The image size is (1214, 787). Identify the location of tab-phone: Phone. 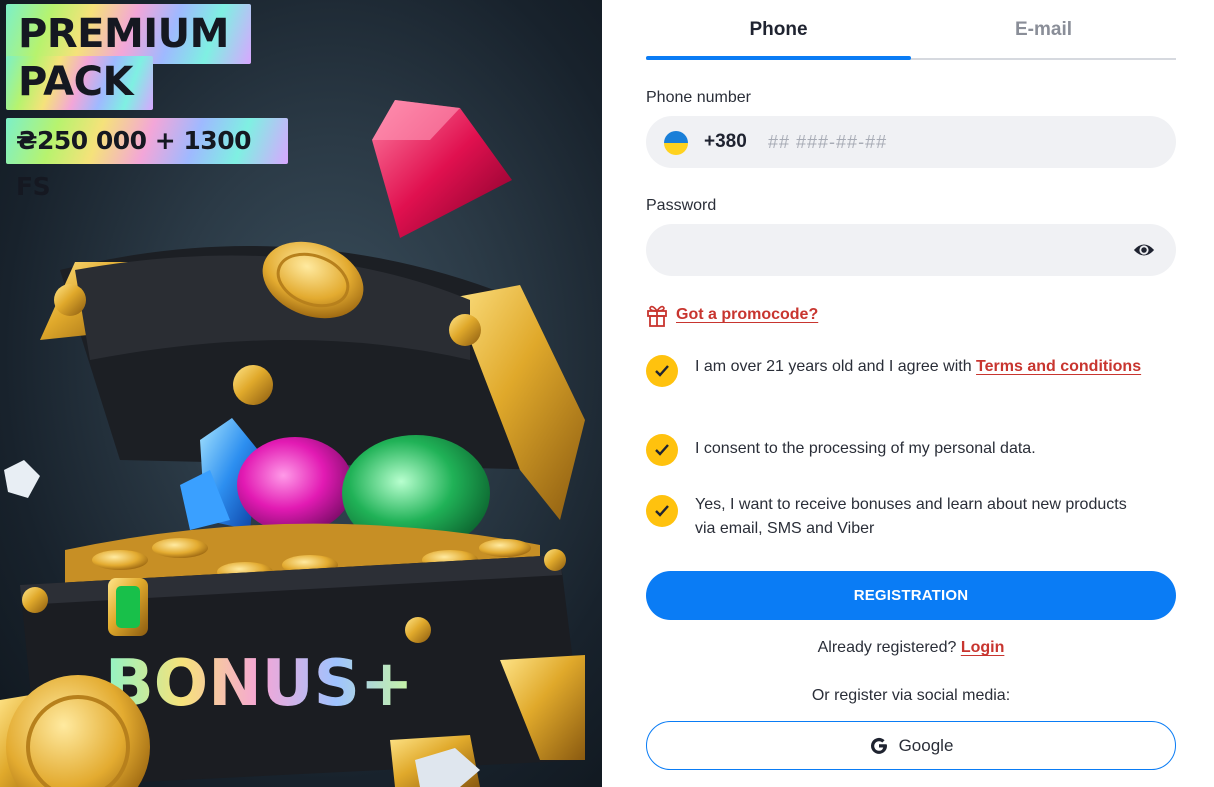
(778, 30).